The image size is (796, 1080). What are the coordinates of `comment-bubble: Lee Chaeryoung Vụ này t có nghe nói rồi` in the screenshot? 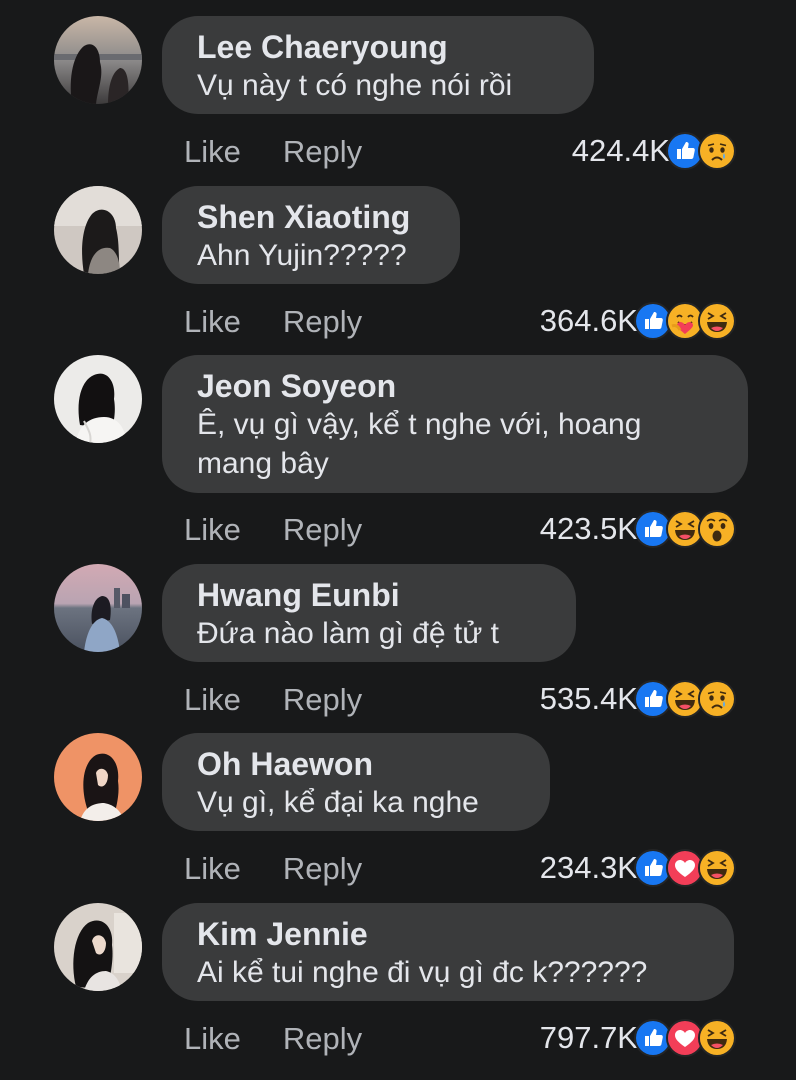 It's located at (378, 65).